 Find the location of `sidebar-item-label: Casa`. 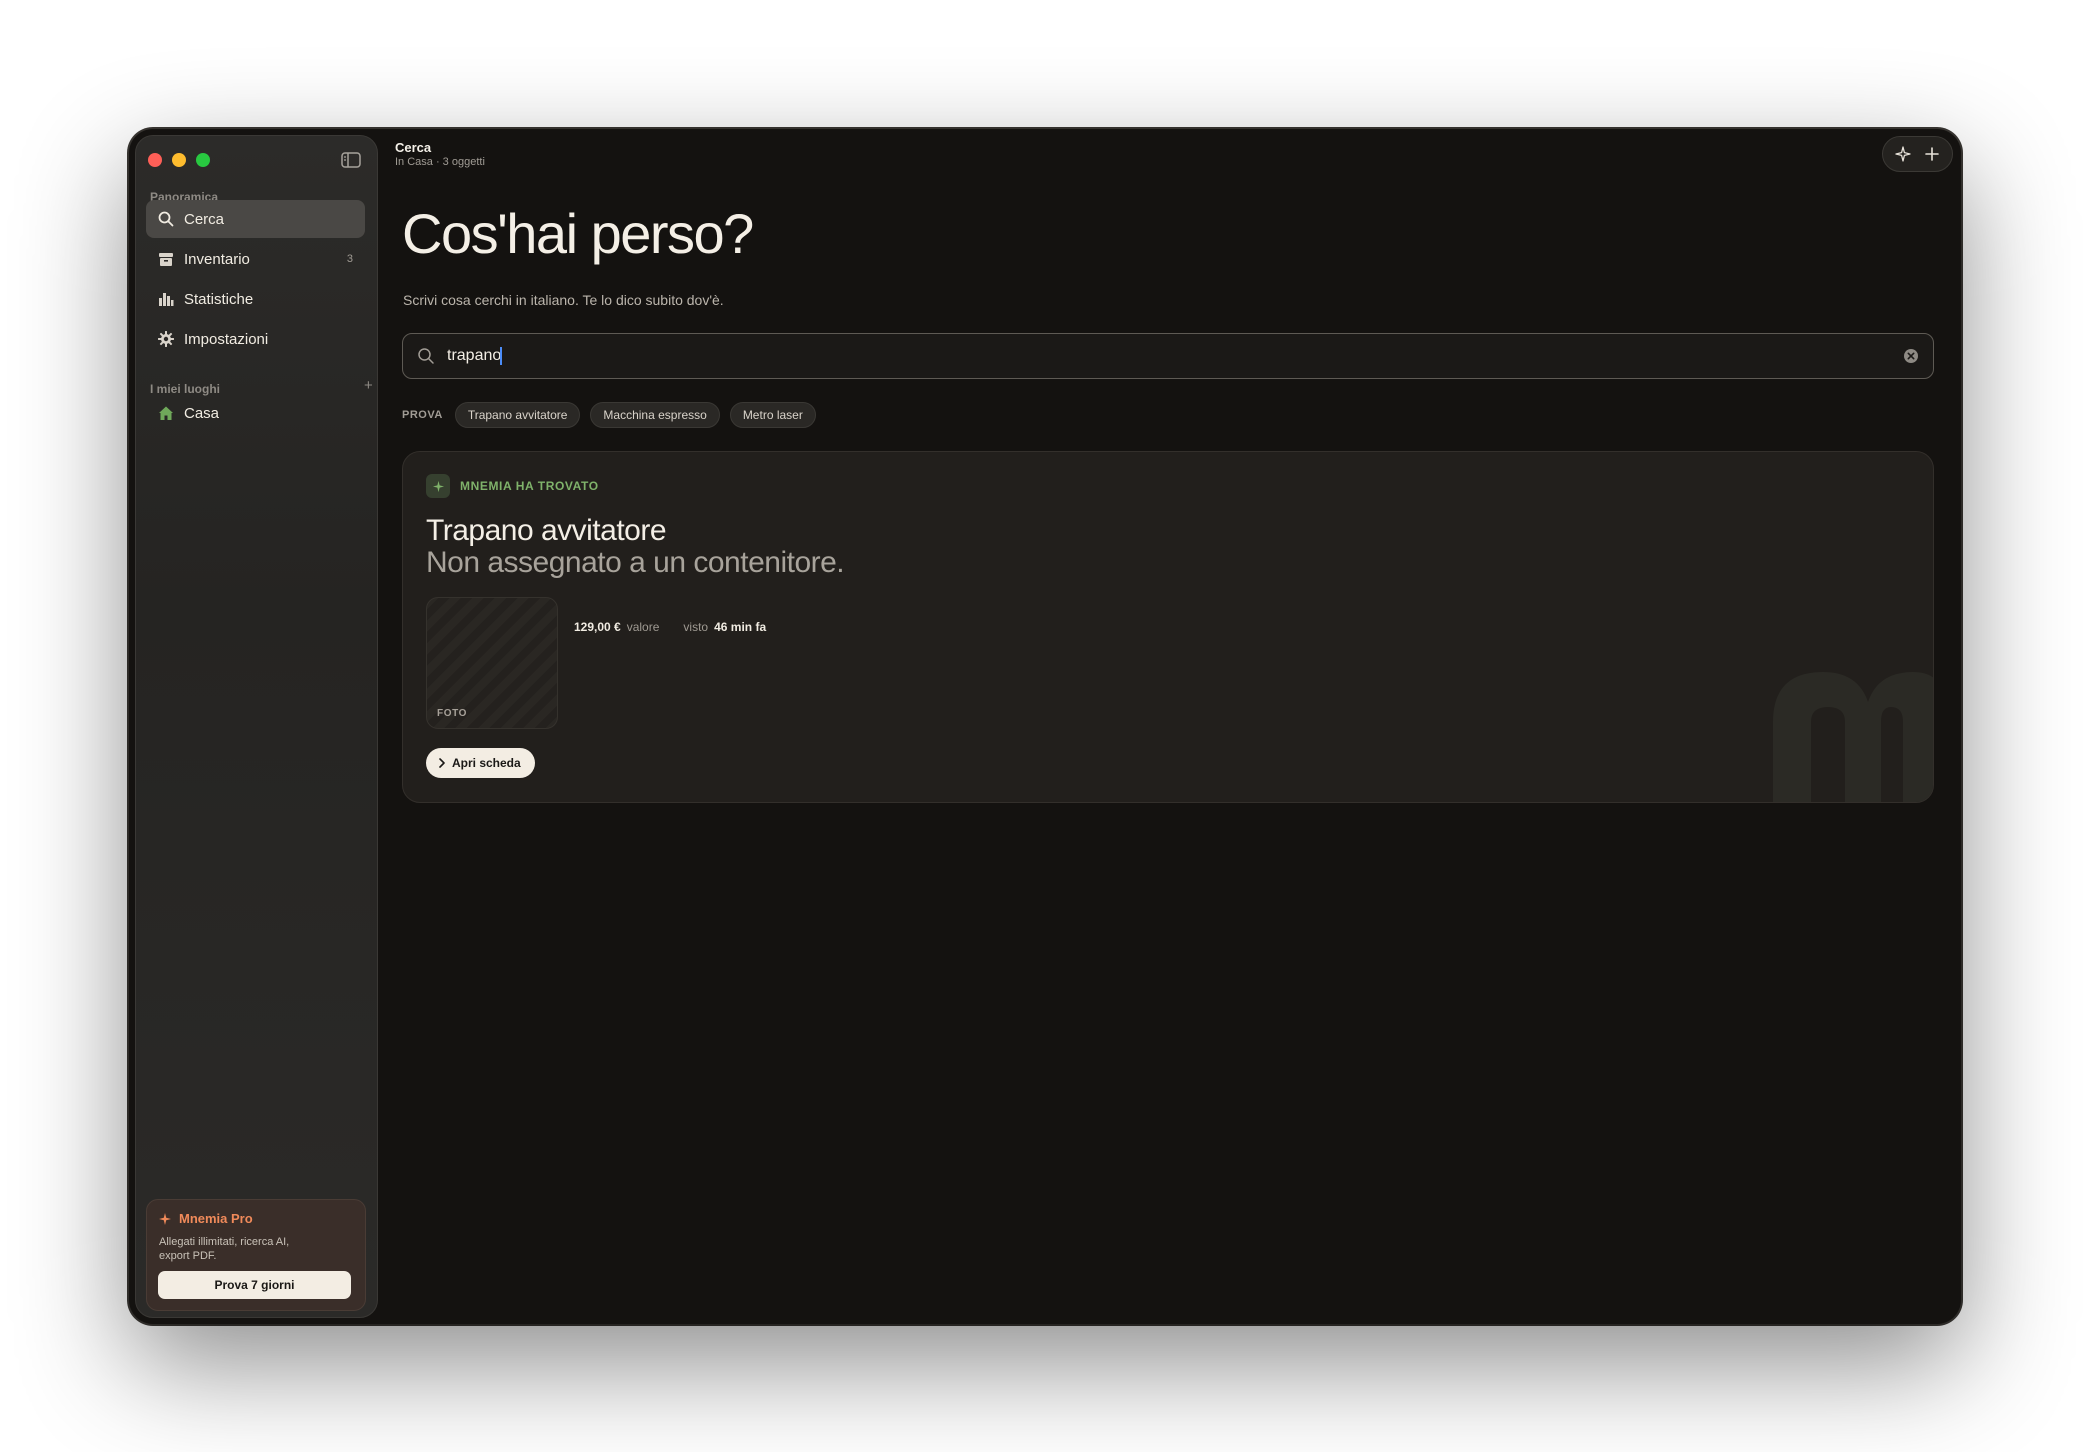

sidebar-item-label: Casa is located at coordinates (202, 413).